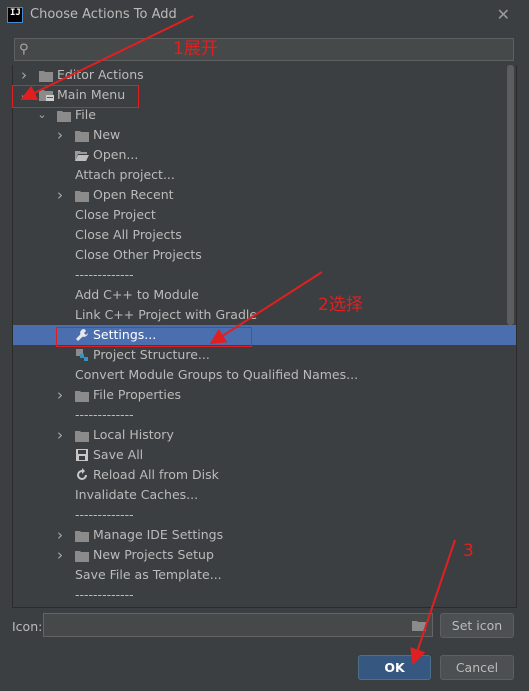 Image resolution: width=529 pixels, height=691 pixels. I want to click on arrow-to-settings, so click(266, 308).